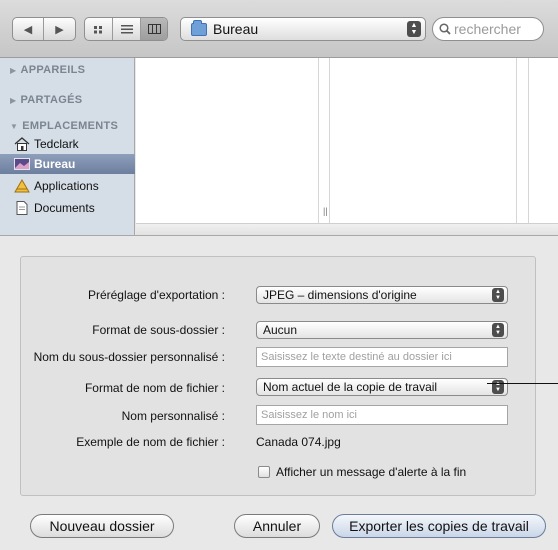 Image resolution: width=558 pixels, height=550 pixels. I want to click on list-view-button, so click(127, 29).